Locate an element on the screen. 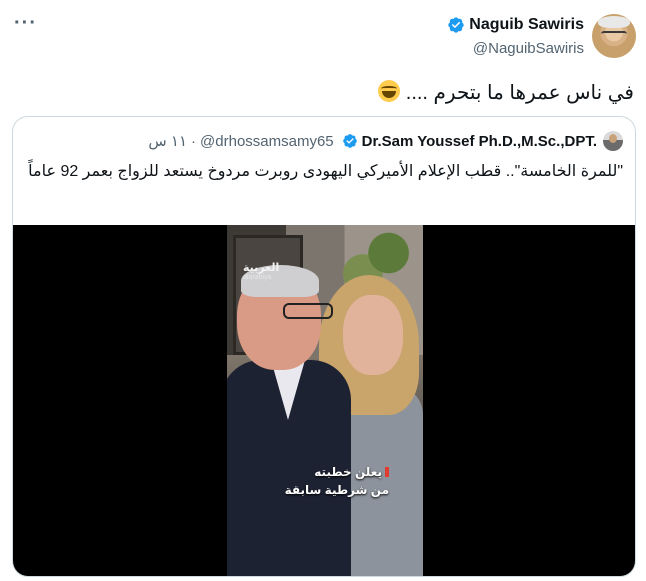 The width and height of the screenshot is (646, 581). more-options-icon: ··· is located at coordinates (25, 23).